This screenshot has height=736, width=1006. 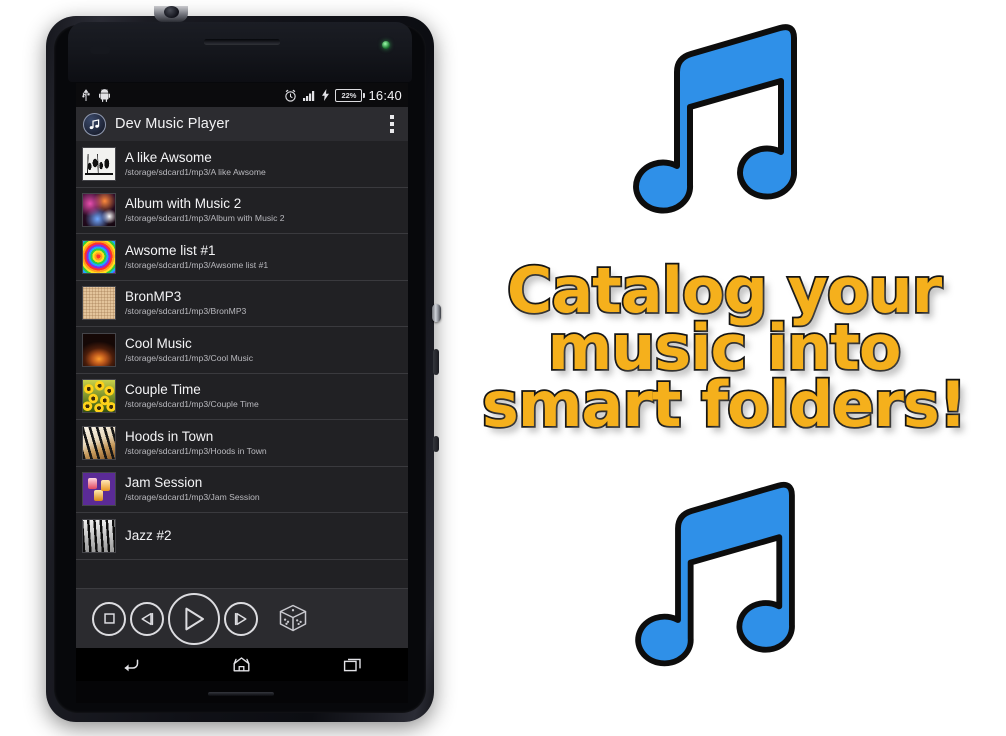 I want to click on overflow-menu-icon, so click(x=392, y=124).